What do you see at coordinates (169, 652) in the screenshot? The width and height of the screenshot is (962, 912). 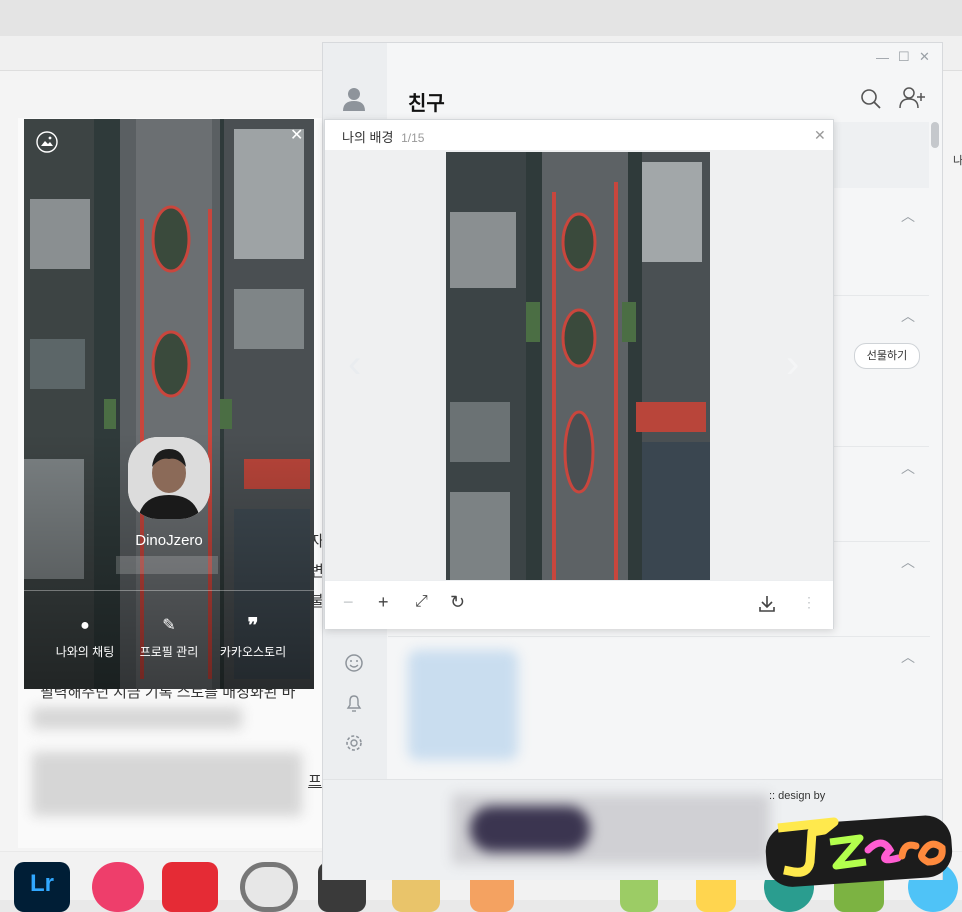 I see `action-label: 프로필 관리` at bounding box center [169, 652].